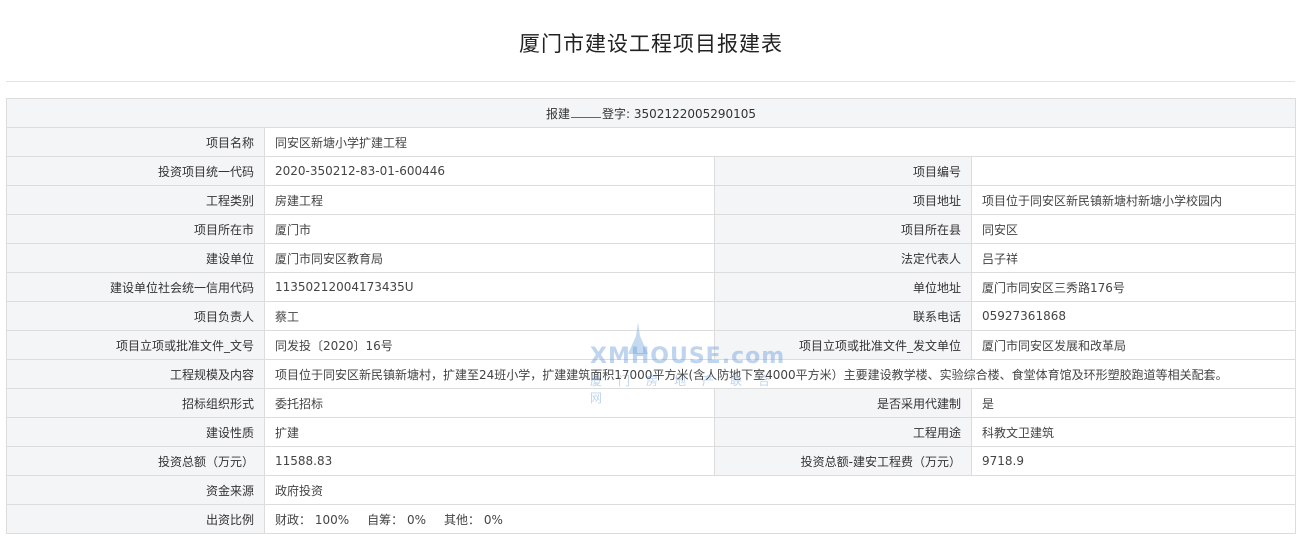 The width and height of the screenshot is (1302, 540). I want to click on table-row: 出资比例 财政： 100% 自筹： 0% 其他： 0%, so click(651, 519).